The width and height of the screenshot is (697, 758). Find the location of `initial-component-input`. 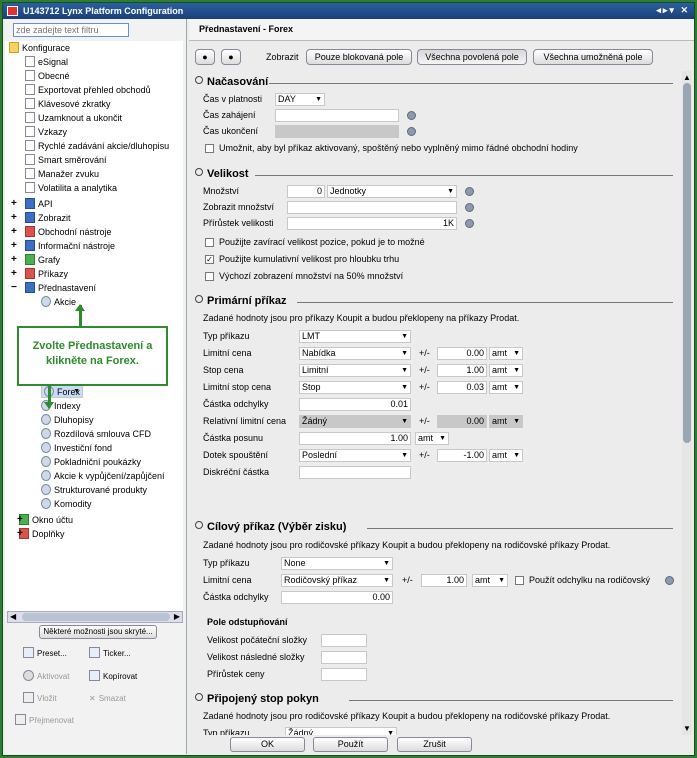

initial-component-input is located at coordinates (344, 640).